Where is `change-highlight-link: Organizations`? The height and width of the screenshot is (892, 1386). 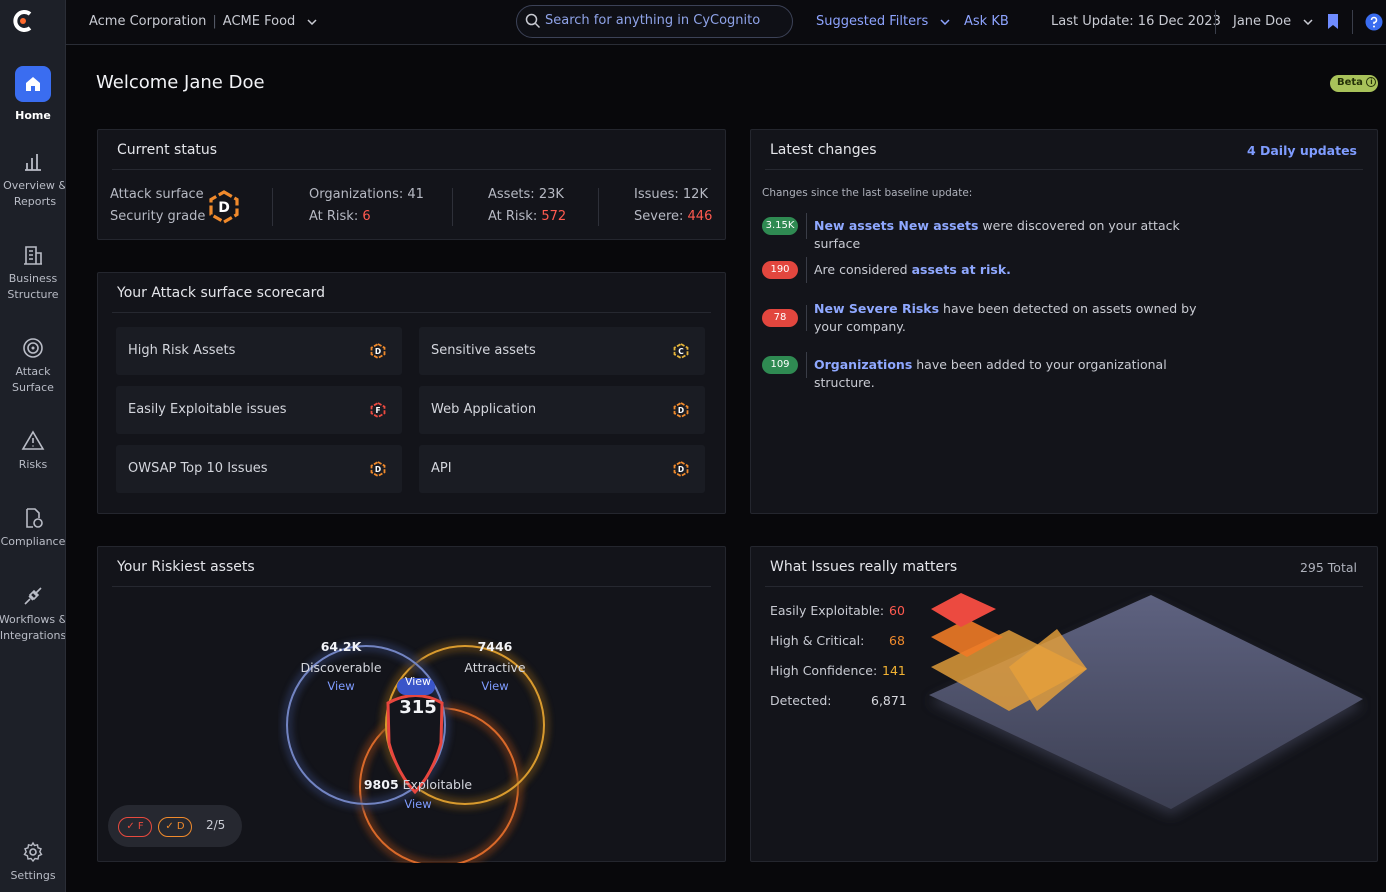 change-highlight-link: Organizations is located at coordinates (863, 364).